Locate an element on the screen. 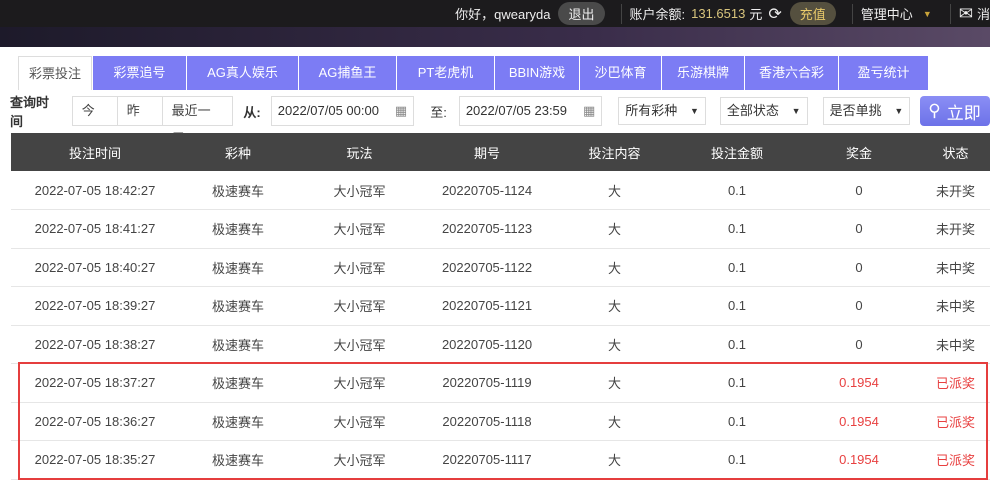  header-lottery: 彩种 is located at coordinates (238, 152).